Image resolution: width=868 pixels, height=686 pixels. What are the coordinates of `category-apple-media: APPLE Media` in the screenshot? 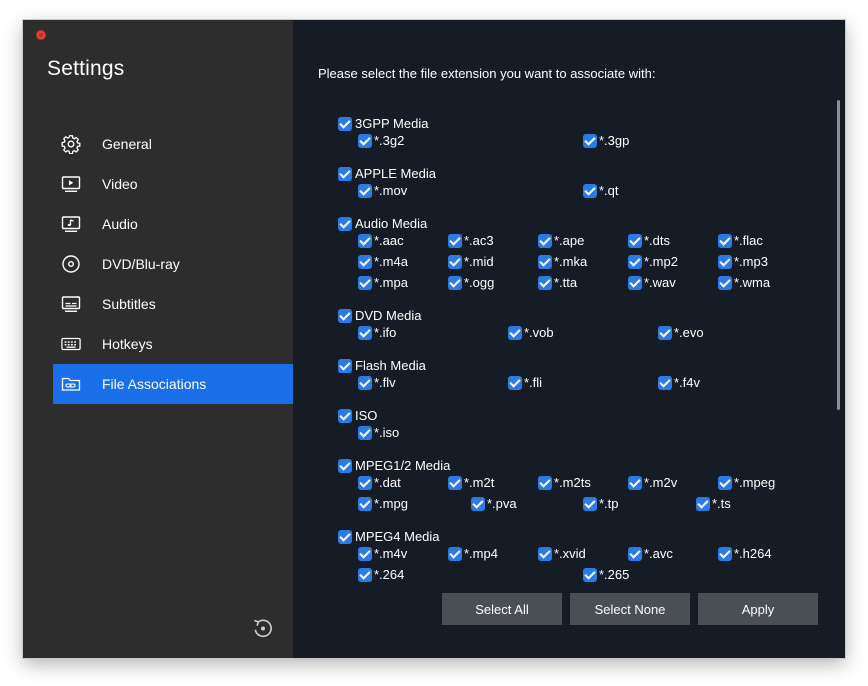 It's located at (387, 173).